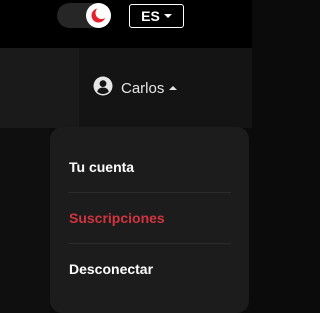 The height and width of the screenshot is (313, 320). I want to click on header-left-panel, so click(39, 88).